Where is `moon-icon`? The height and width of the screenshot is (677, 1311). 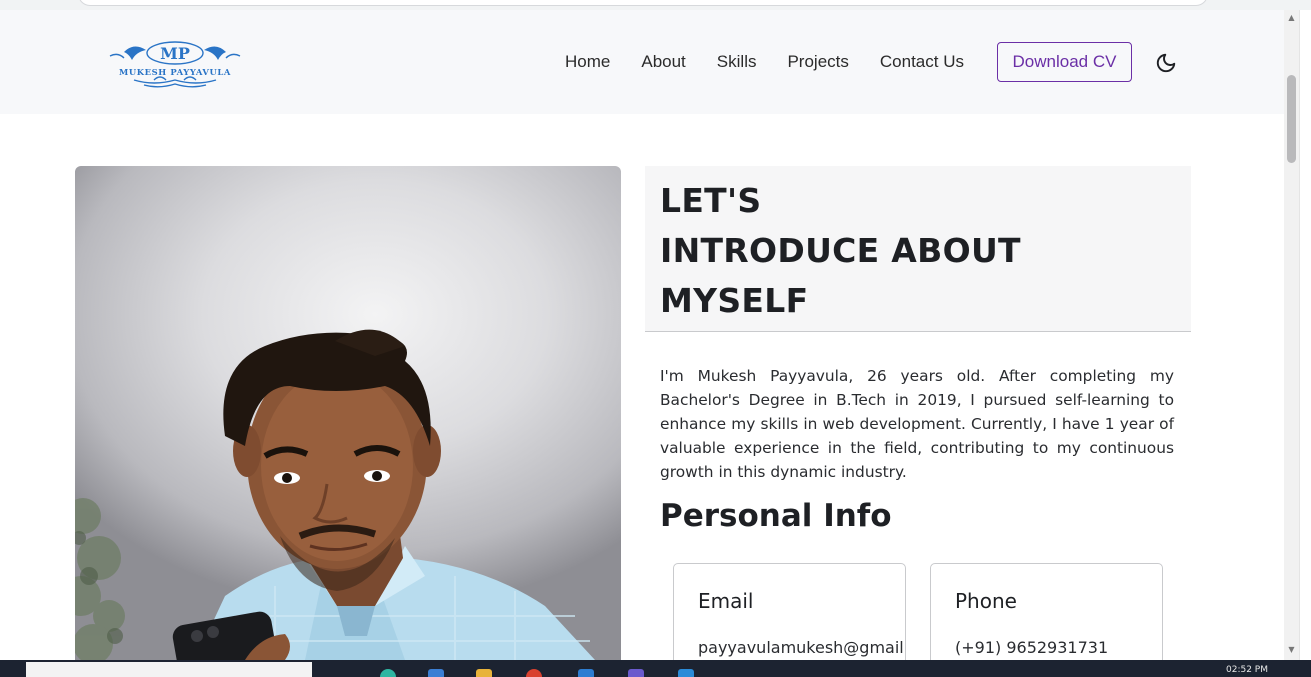
moon-icon is located at coordinates (1166, 63).